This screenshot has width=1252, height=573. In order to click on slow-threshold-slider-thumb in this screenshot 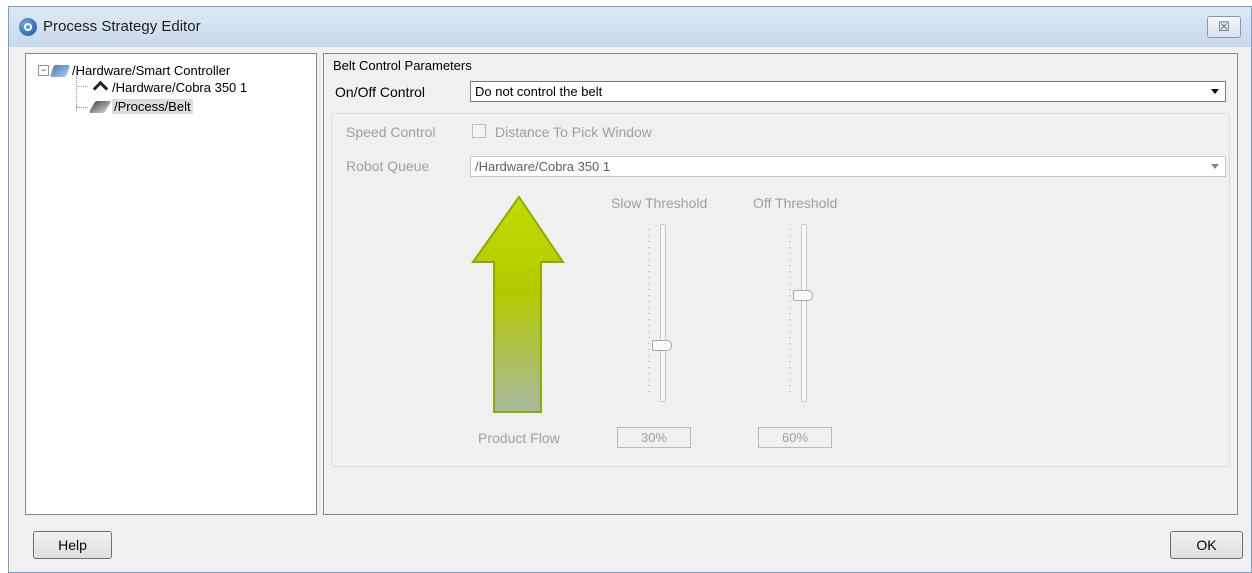, I will do `click(662, 345)`.